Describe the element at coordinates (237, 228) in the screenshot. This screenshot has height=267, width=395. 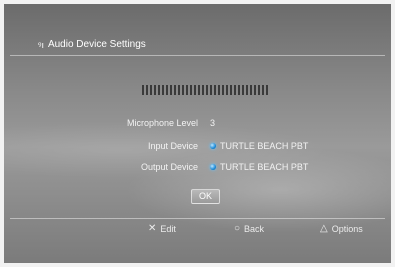
I see `circle-icon: ○` at that location.